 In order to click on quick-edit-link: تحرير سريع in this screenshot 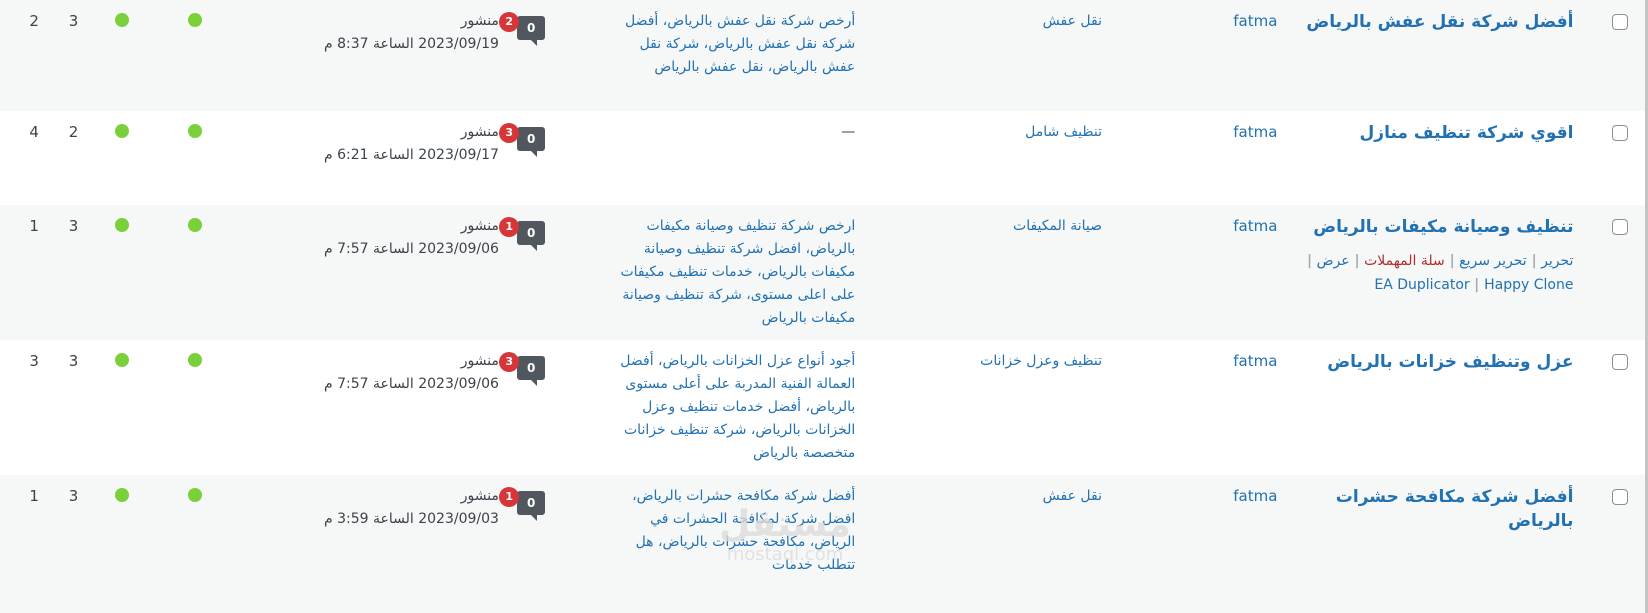, I will do `click(1493, 261)`.